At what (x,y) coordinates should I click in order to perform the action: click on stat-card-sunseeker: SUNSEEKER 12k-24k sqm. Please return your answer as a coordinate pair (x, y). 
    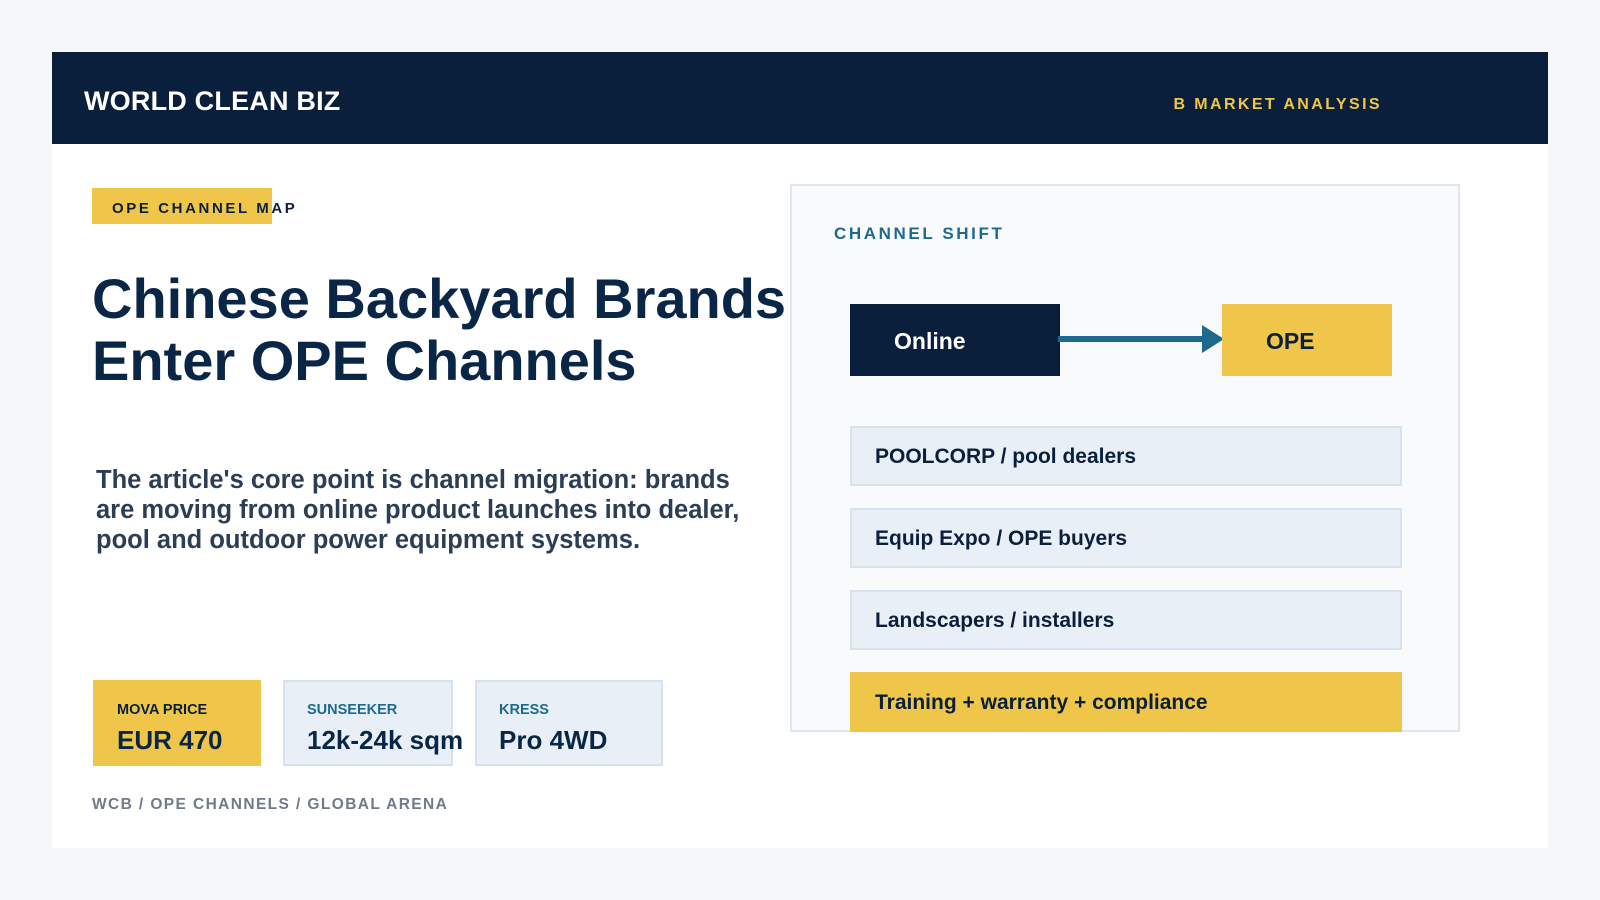
    Looking at the image, I should click on (373, 723).